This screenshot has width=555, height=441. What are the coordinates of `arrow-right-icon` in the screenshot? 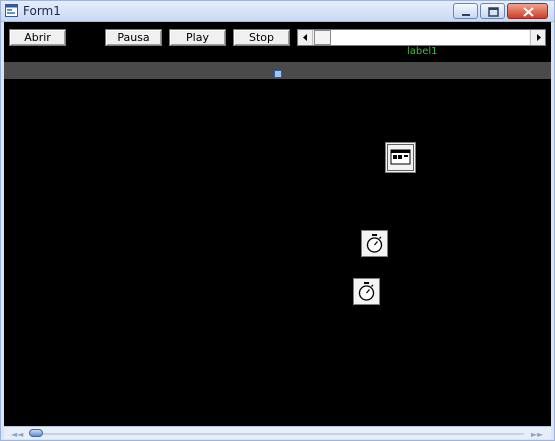 It's located at (539, 37).